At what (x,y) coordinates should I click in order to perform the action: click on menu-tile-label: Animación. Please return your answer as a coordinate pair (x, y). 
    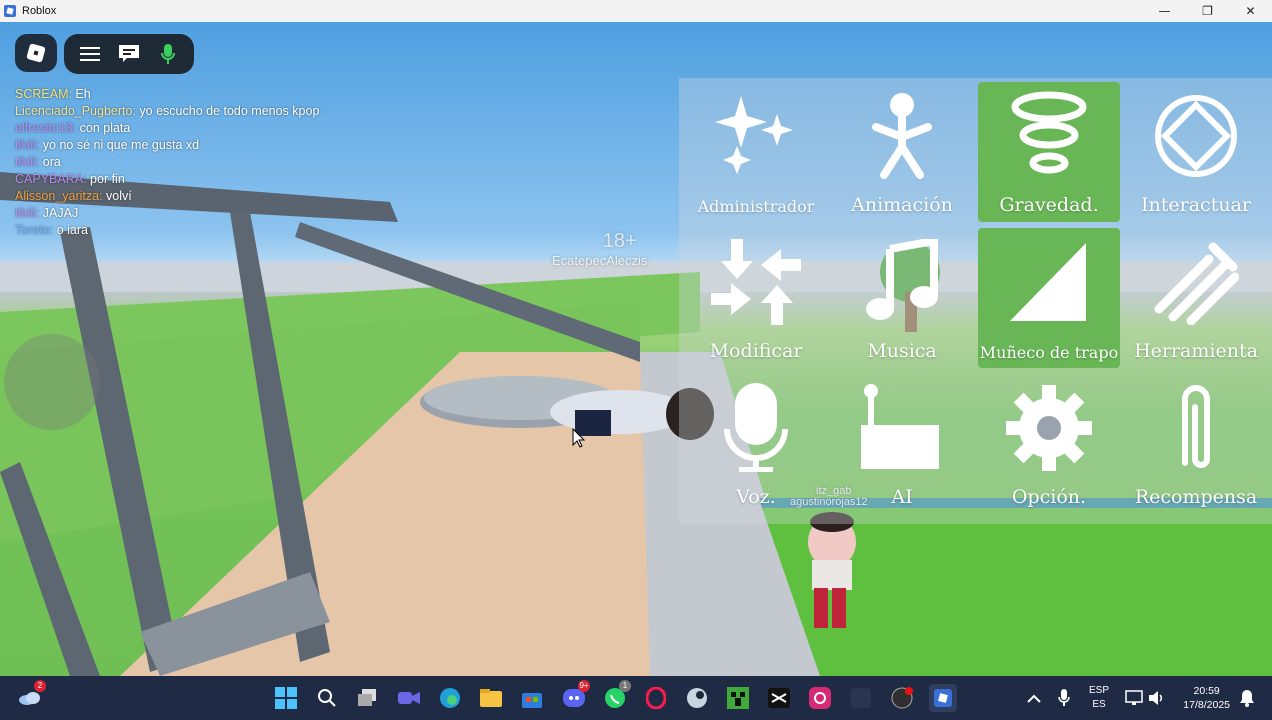
    Looking at the image, I should click on (902, 205).